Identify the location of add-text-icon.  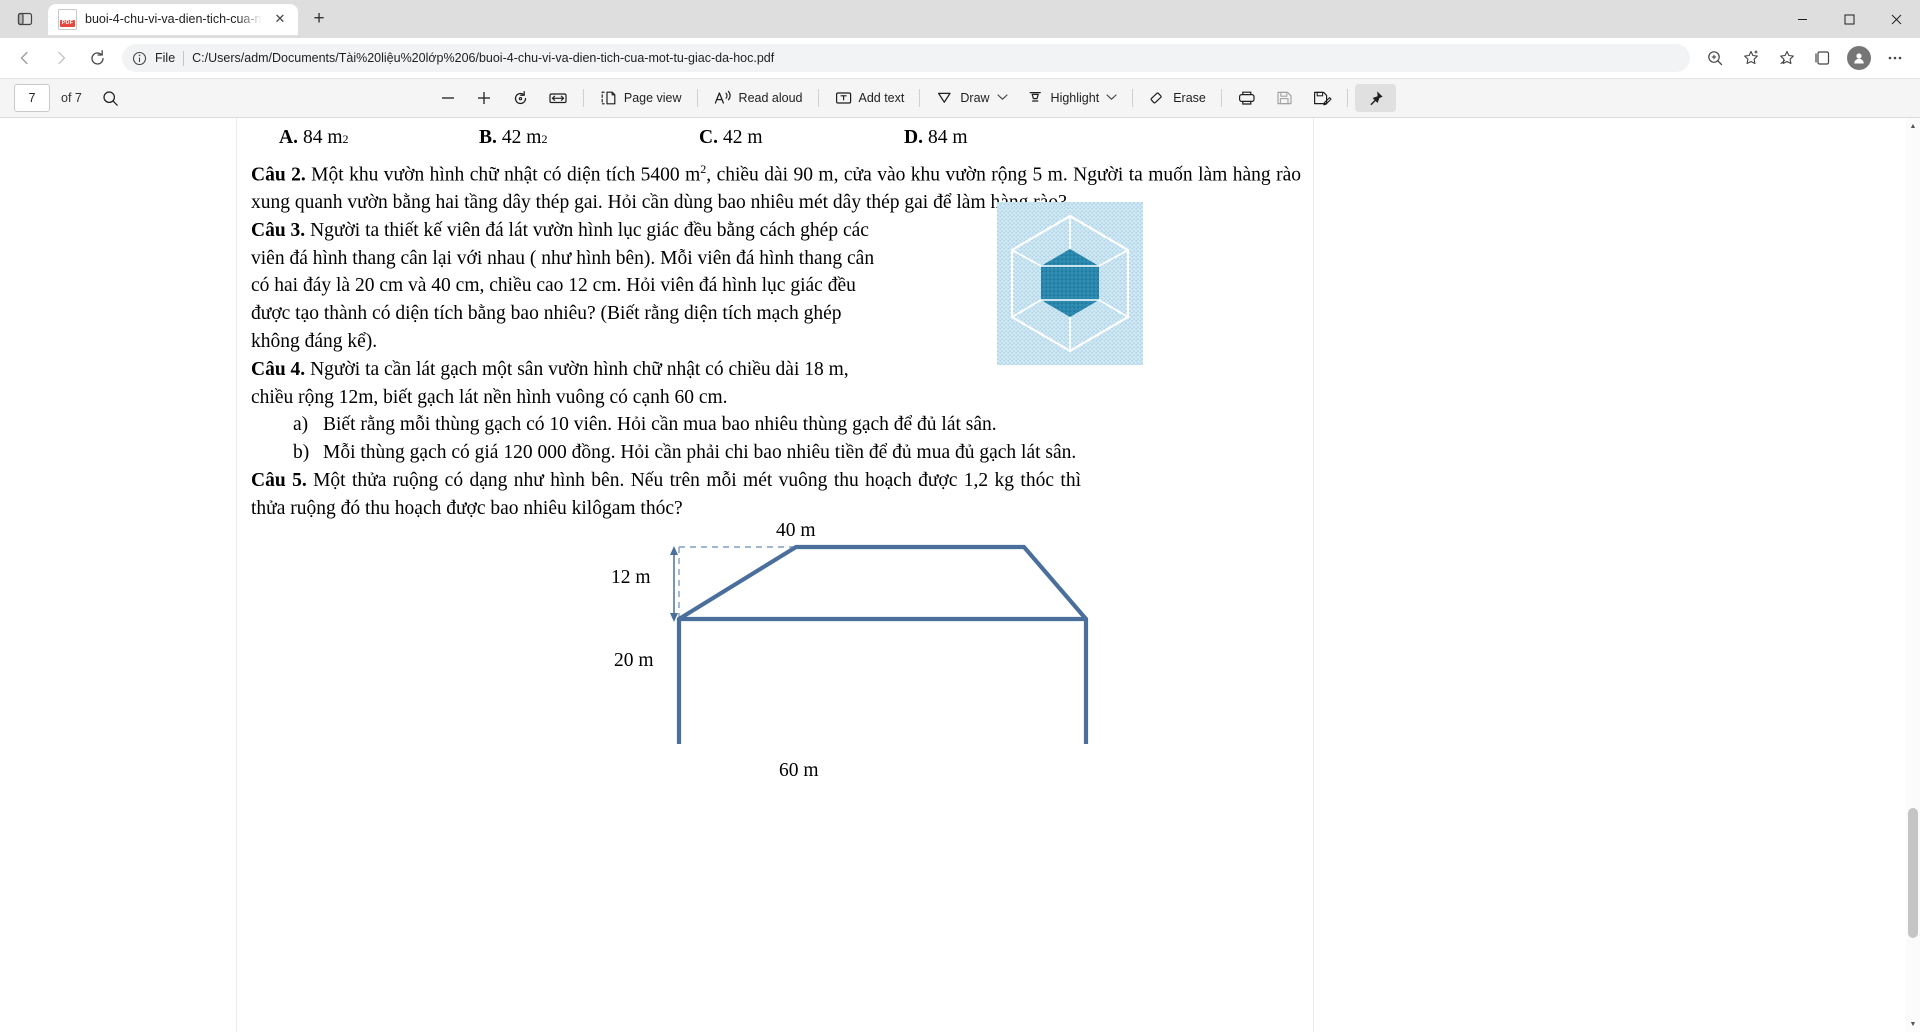
(843, 98).